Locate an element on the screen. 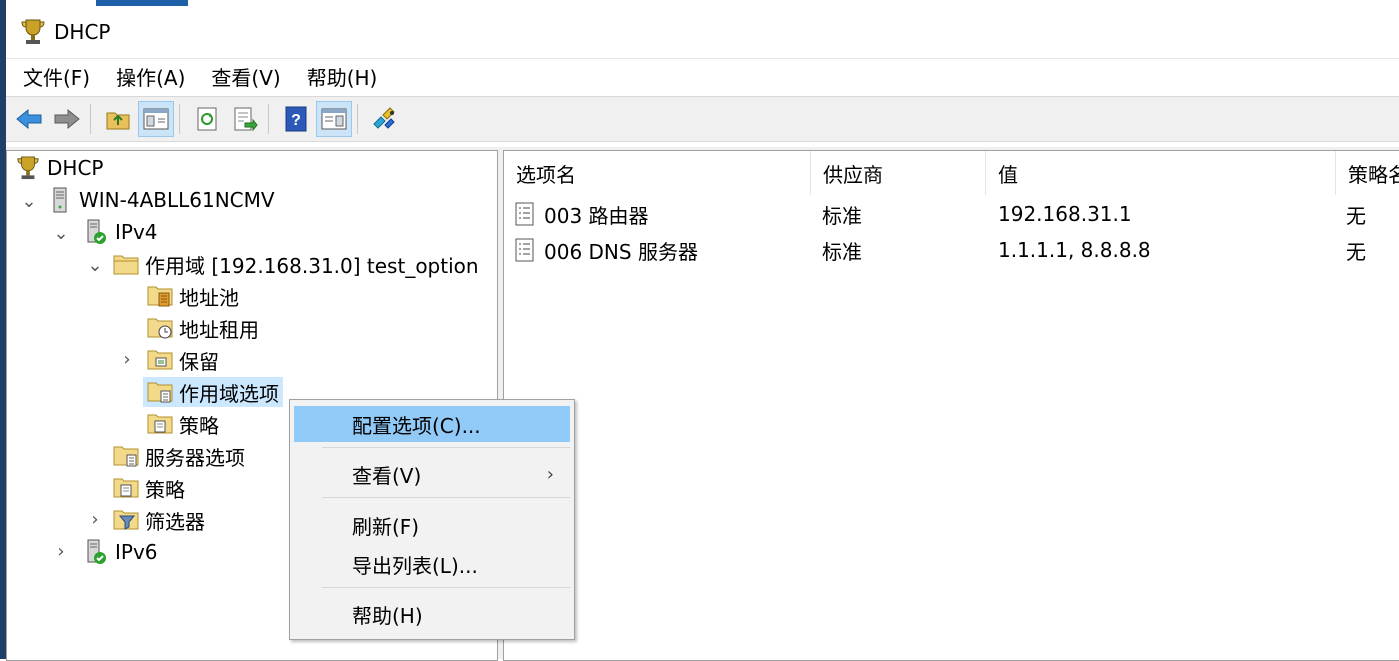  tree-label: IPv6 is located at coordinates (136, 552).